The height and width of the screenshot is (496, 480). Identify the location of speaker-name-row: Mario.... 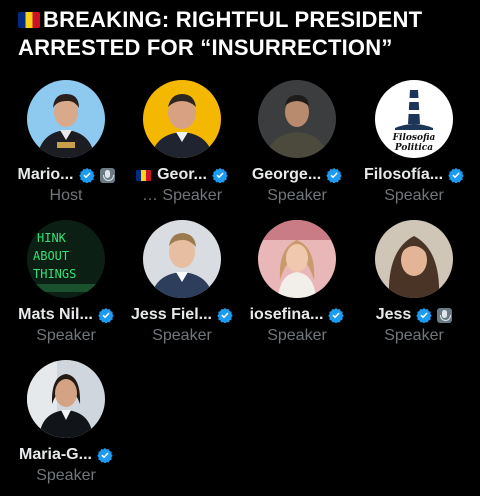
(66, 175).